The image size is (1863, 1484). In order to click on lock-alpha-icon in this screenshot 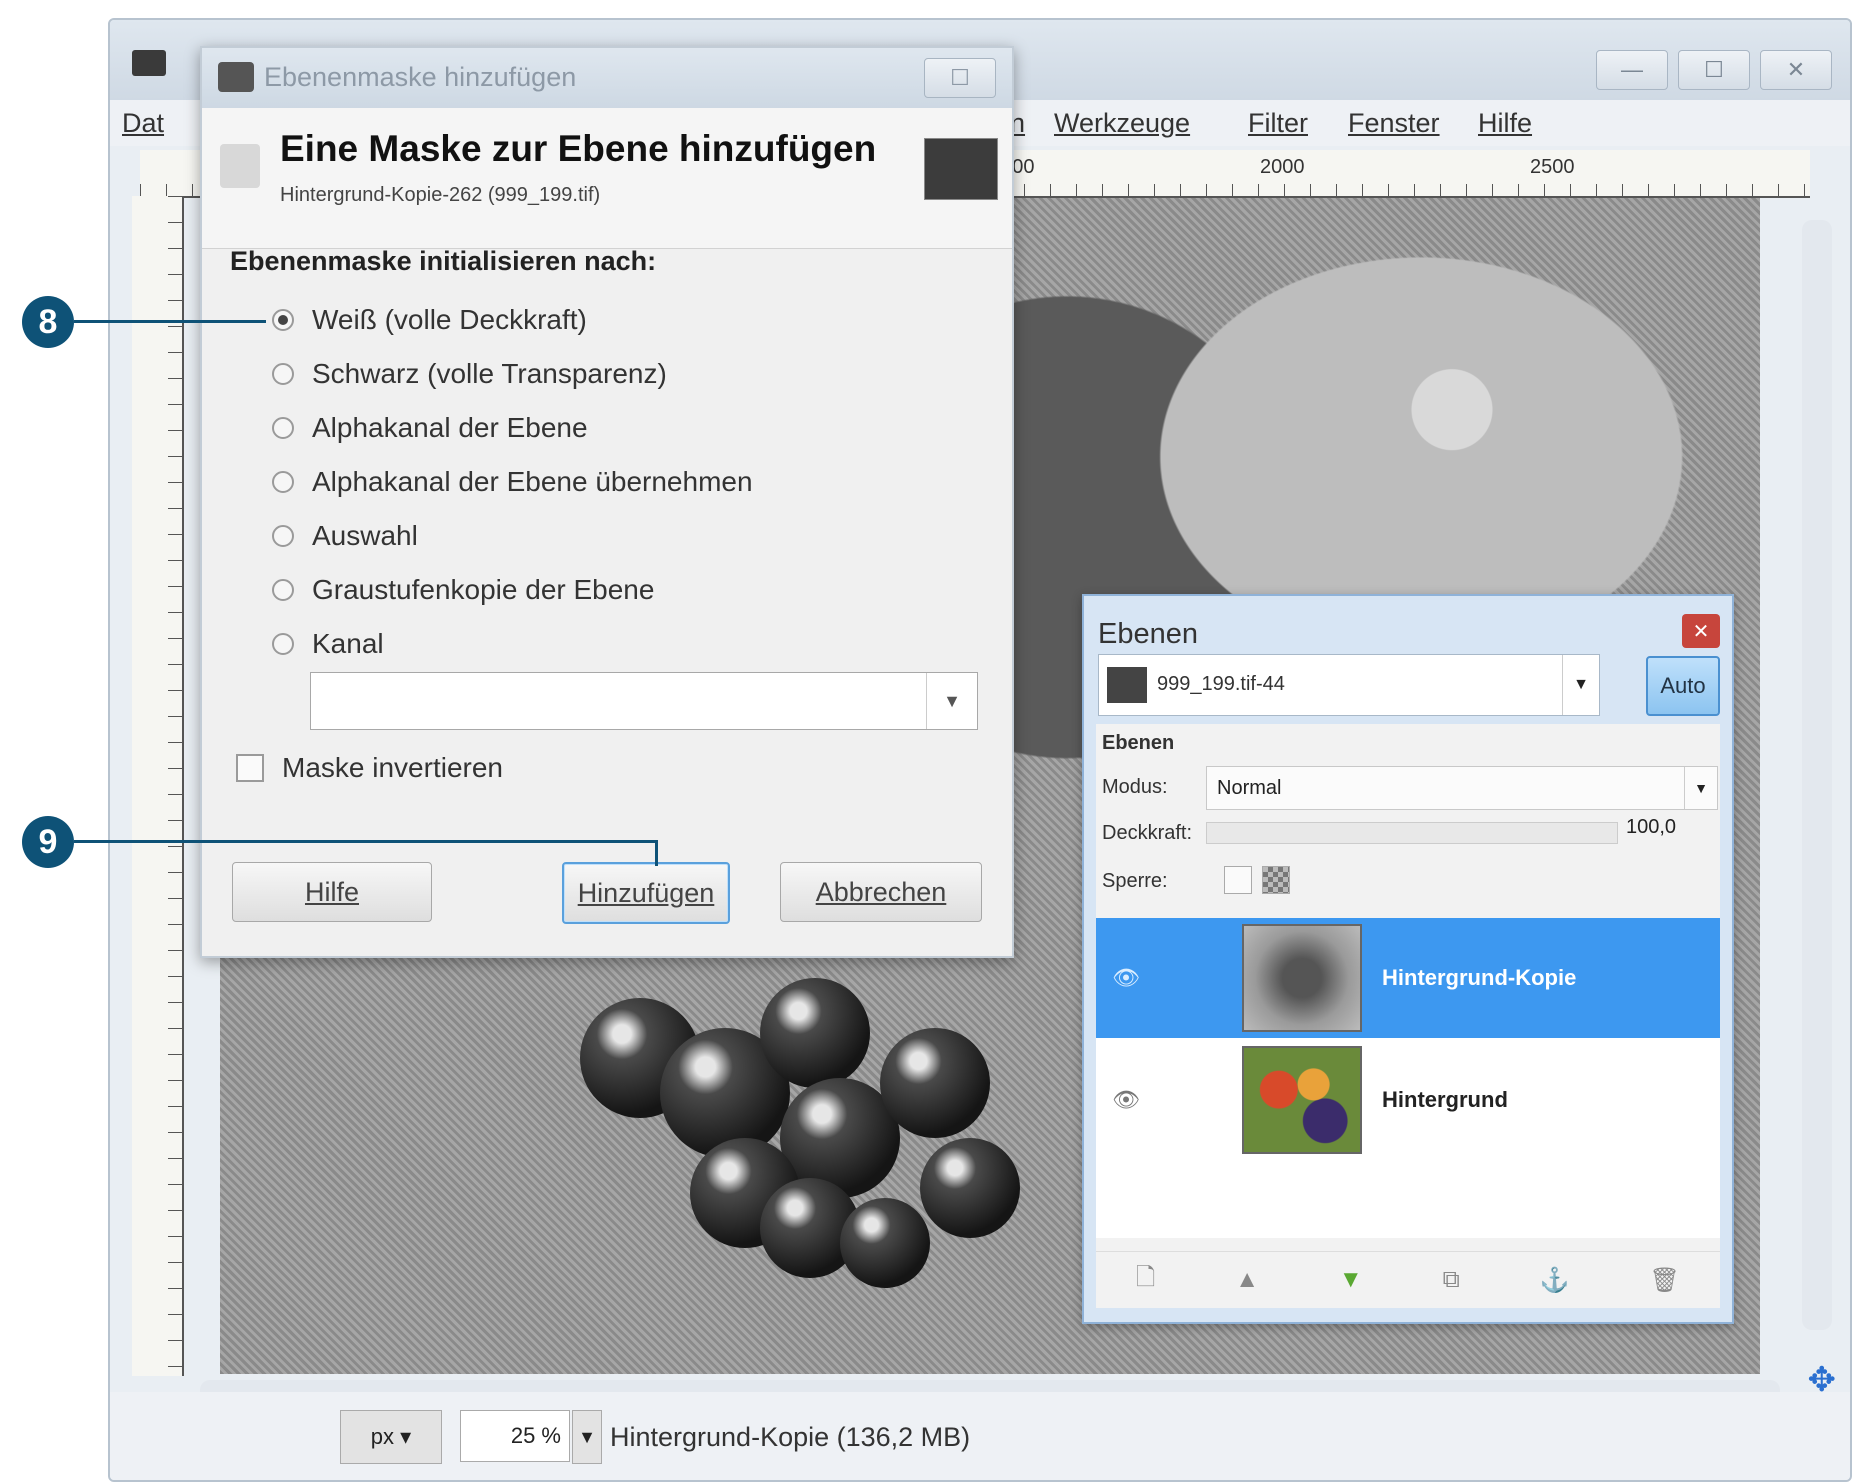, I will do `click(1276, 880)`.